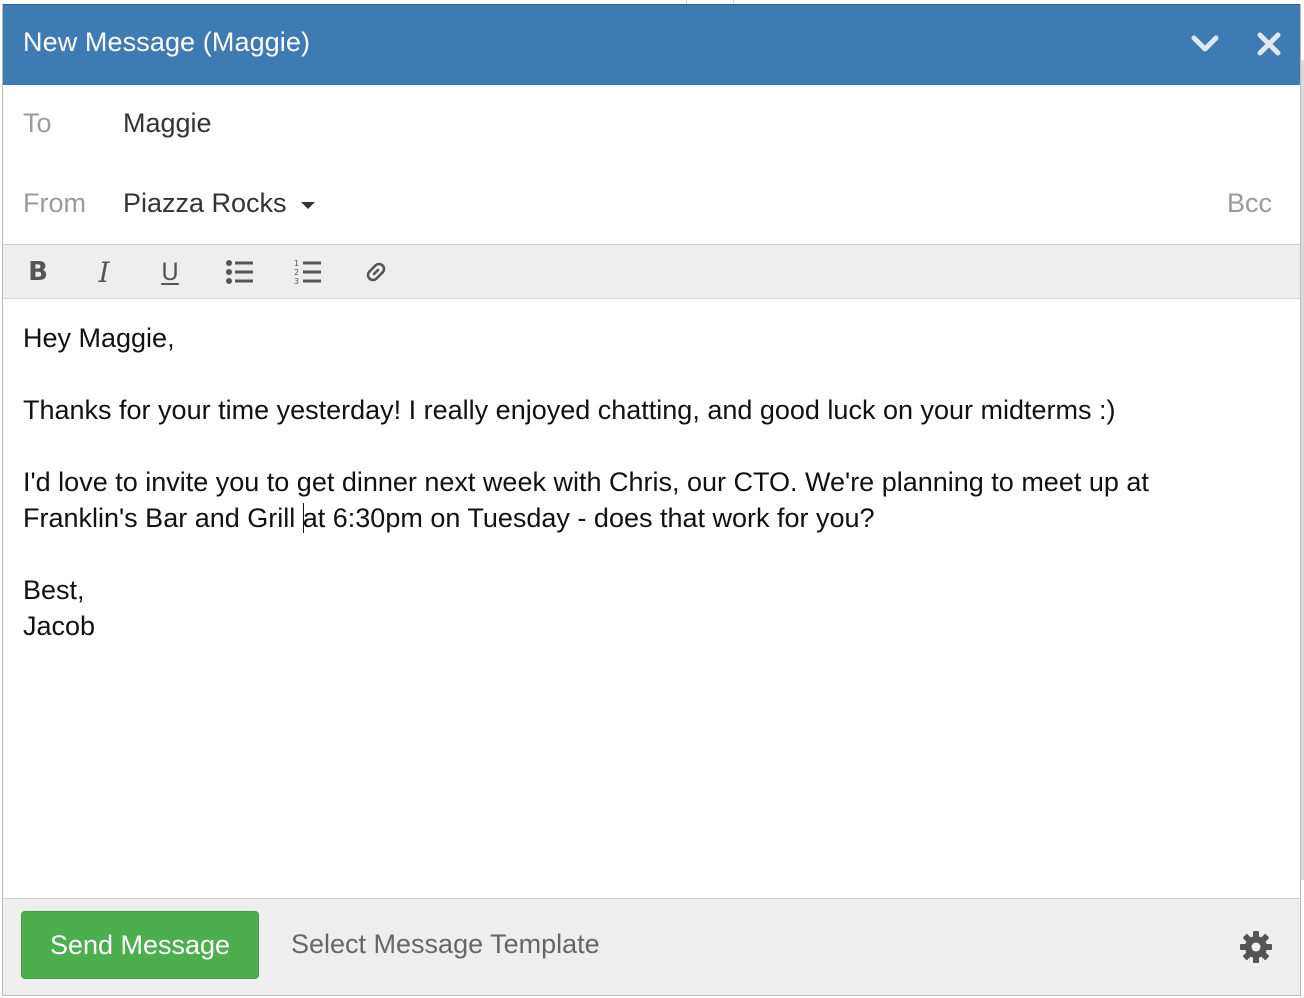 This screenshot has width=1304, height=998. I want to click on svg-text: 1, so click(296, 263).